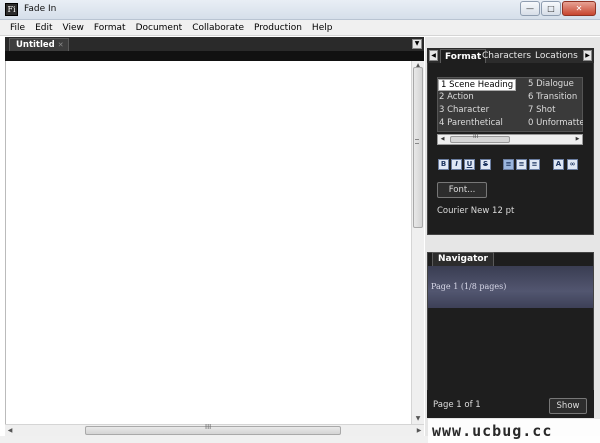 This screenshot has width=600, height=443. Describe the element at coordinates (587, 55) in the screenshot. I see `chevron-right-icon: ▶` at that location.